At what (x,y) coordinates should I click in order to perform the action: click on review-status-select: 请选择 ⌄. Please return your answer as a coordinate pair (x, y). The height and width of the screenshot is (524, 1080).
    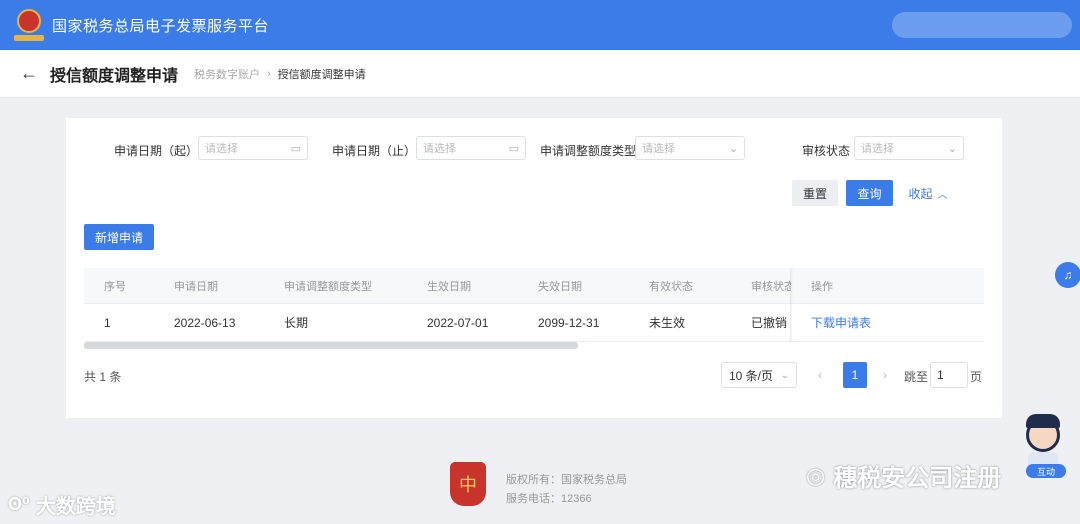
    Looking at the image, I should click on (909, 148).